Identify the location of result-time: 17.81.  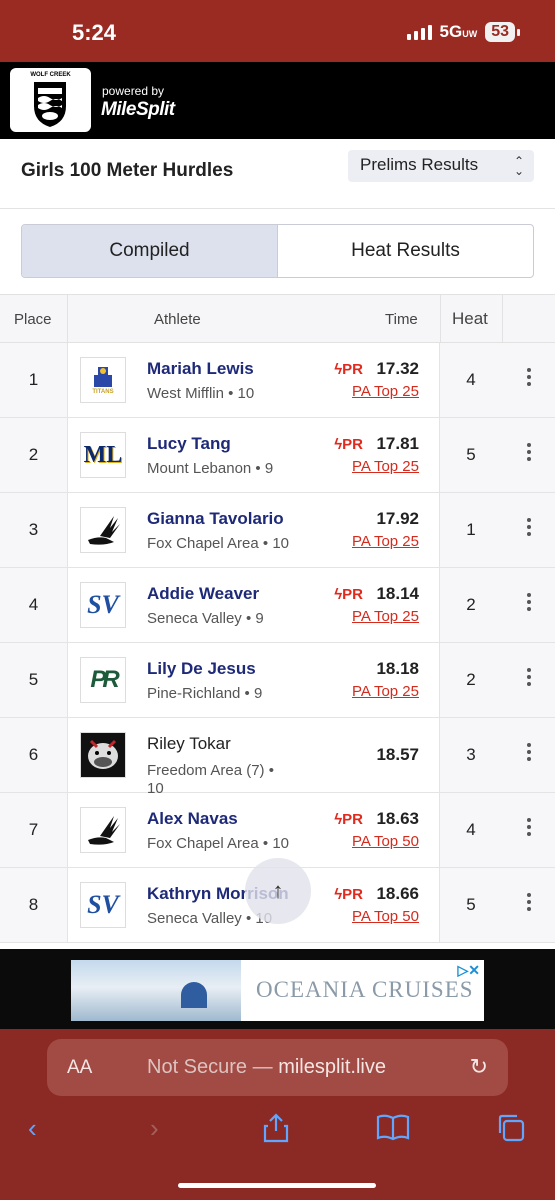
(397, 443).